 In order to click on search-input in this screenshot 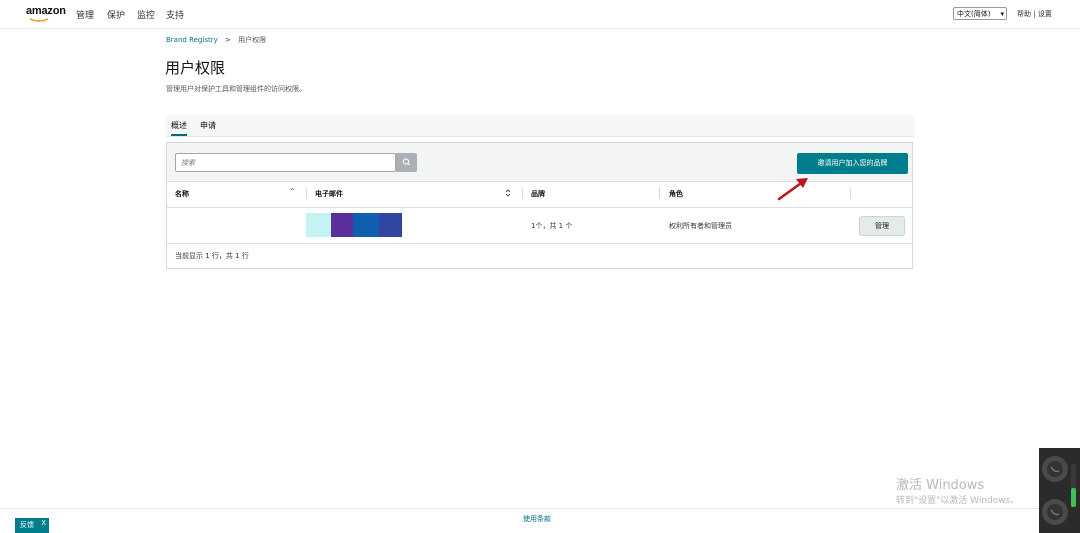, I will do `click(285, 162)`.